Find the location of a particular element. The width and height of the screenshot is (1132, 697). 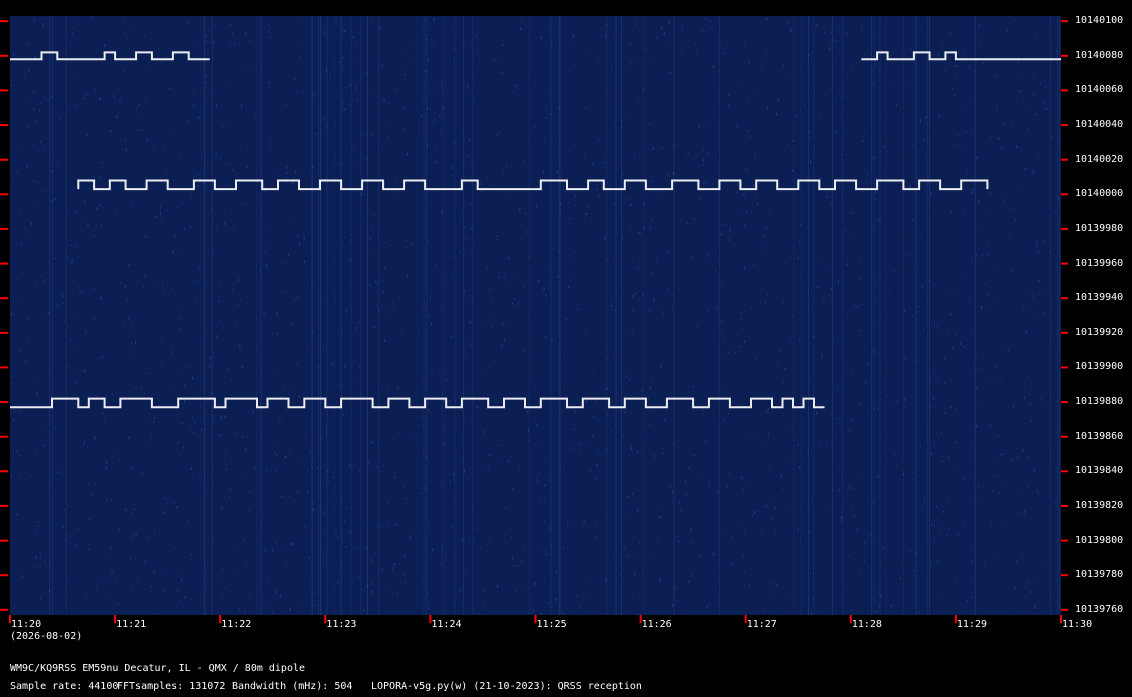

x-tick-label: 11:30 is located at coordinates (1077, 624).